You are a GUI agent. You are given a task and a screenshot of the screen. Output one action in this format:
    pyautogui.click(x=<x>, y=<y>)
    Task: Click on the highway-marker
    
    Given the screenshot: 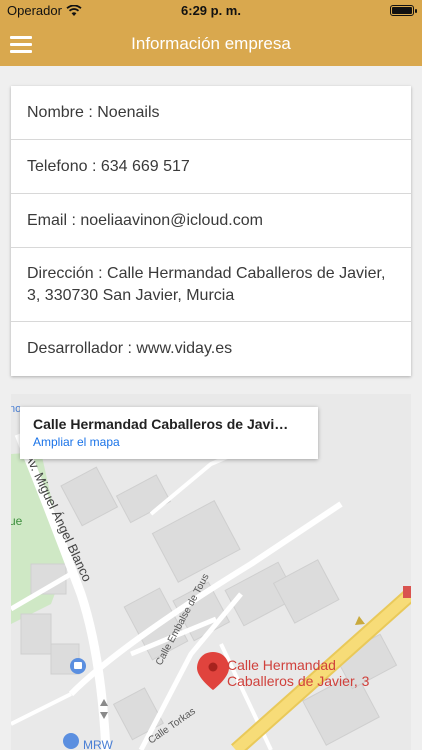 What is the action you would take?
    pyautogui.click(x=407, y=592)
    